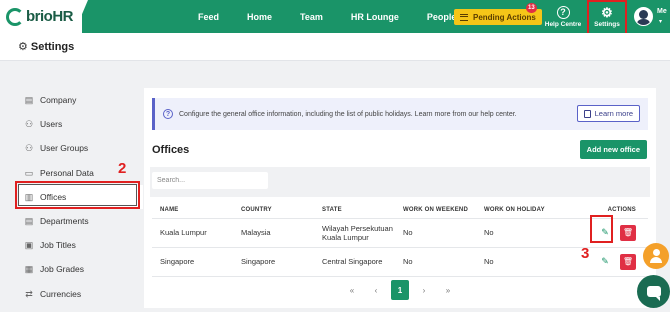 Image resolution: width=670 pixels, height=312 pixels. I want to click on edit-pencil-icon: ✎, so click(605, 262).